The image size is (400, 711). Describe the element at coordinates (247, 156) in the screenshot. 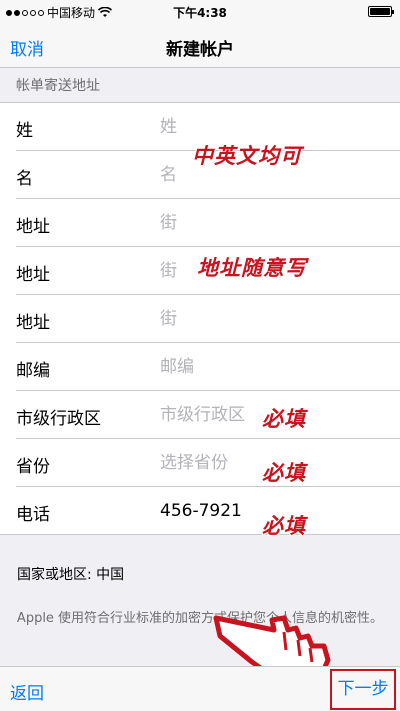

I see `annotation-name-note: 中英文均可` at that location.